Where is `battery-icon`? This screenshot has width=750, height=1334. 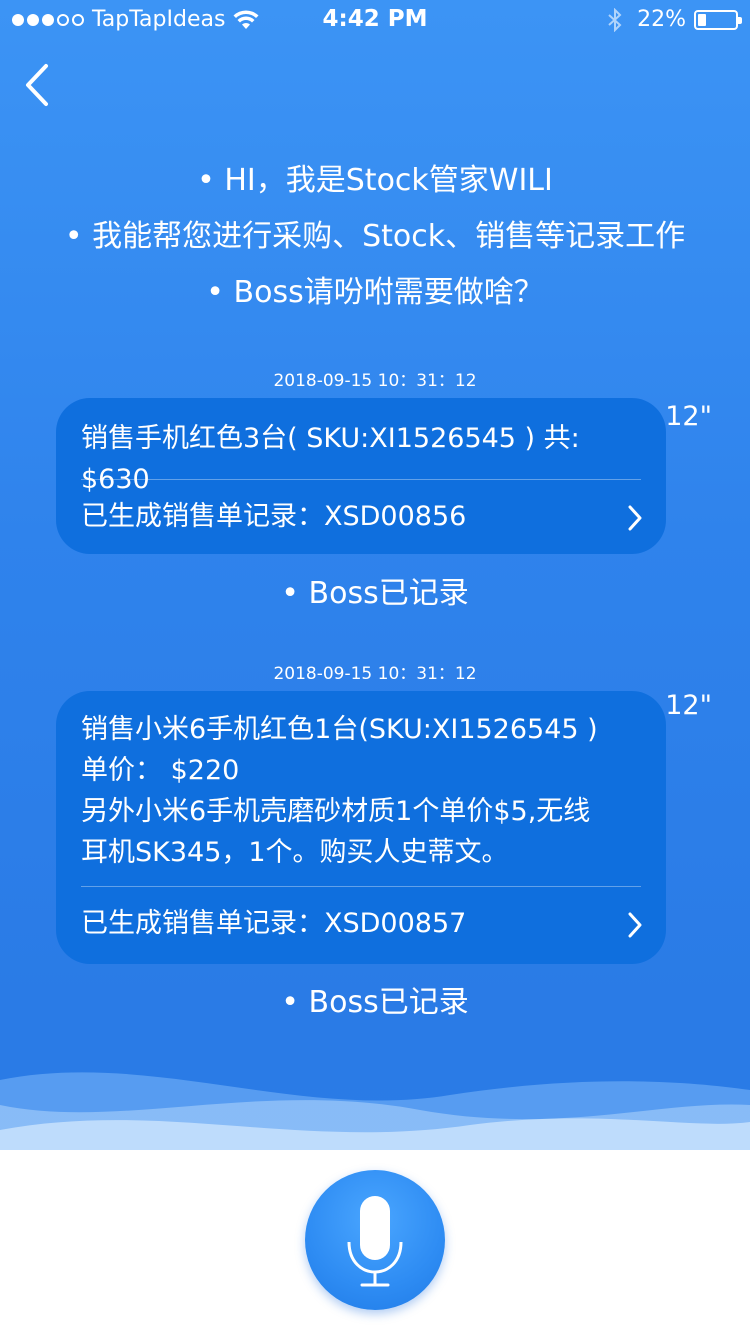 battery-icon is located at coordinates (718, 19).